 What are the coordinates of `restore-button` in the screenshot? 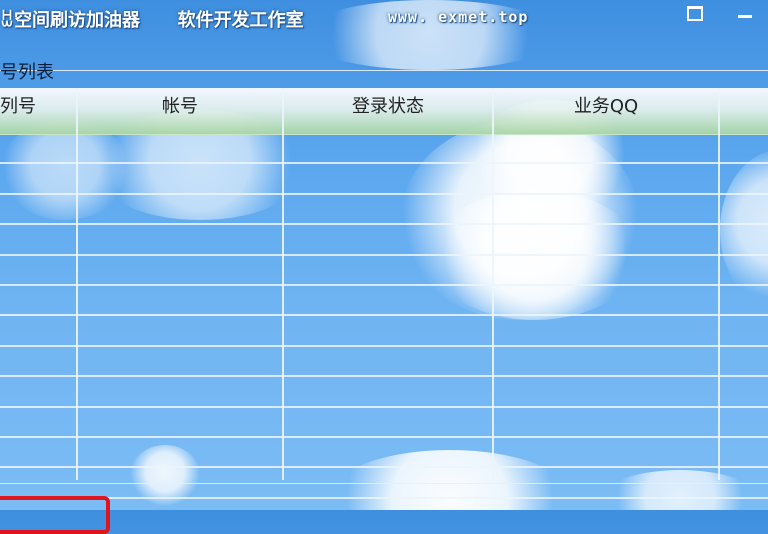 It's located at (695, 13).